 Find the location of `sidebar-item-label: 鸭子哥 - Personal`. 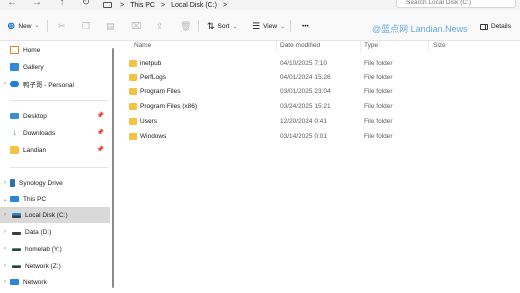

sidebar-item-label: 鸭子哥 - Personal is located at coordinates (48, 85).